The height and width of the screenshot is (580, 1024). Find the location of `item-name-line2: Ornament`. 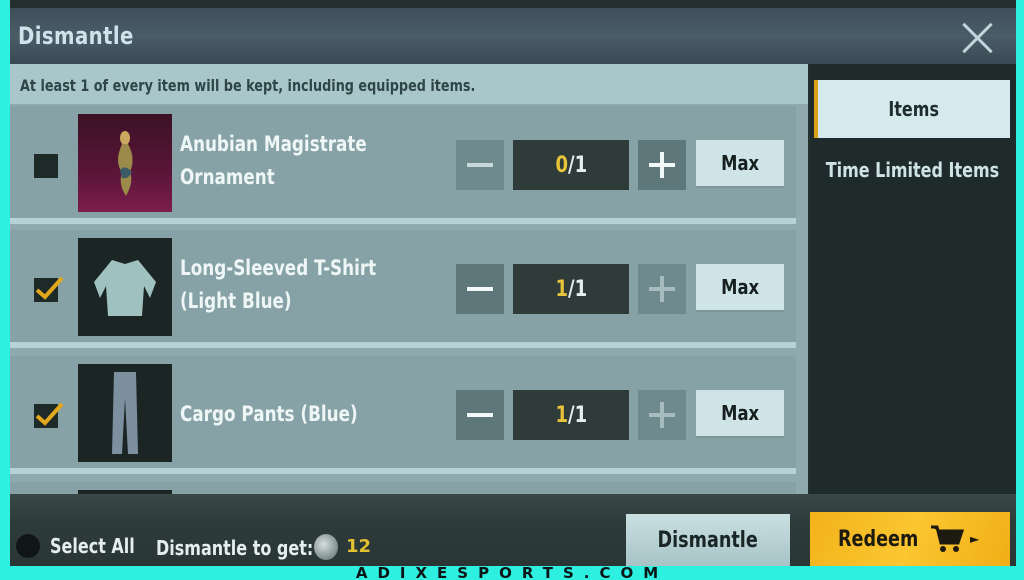

item-name-line2: Ornament is located at coordinates (227, 177).